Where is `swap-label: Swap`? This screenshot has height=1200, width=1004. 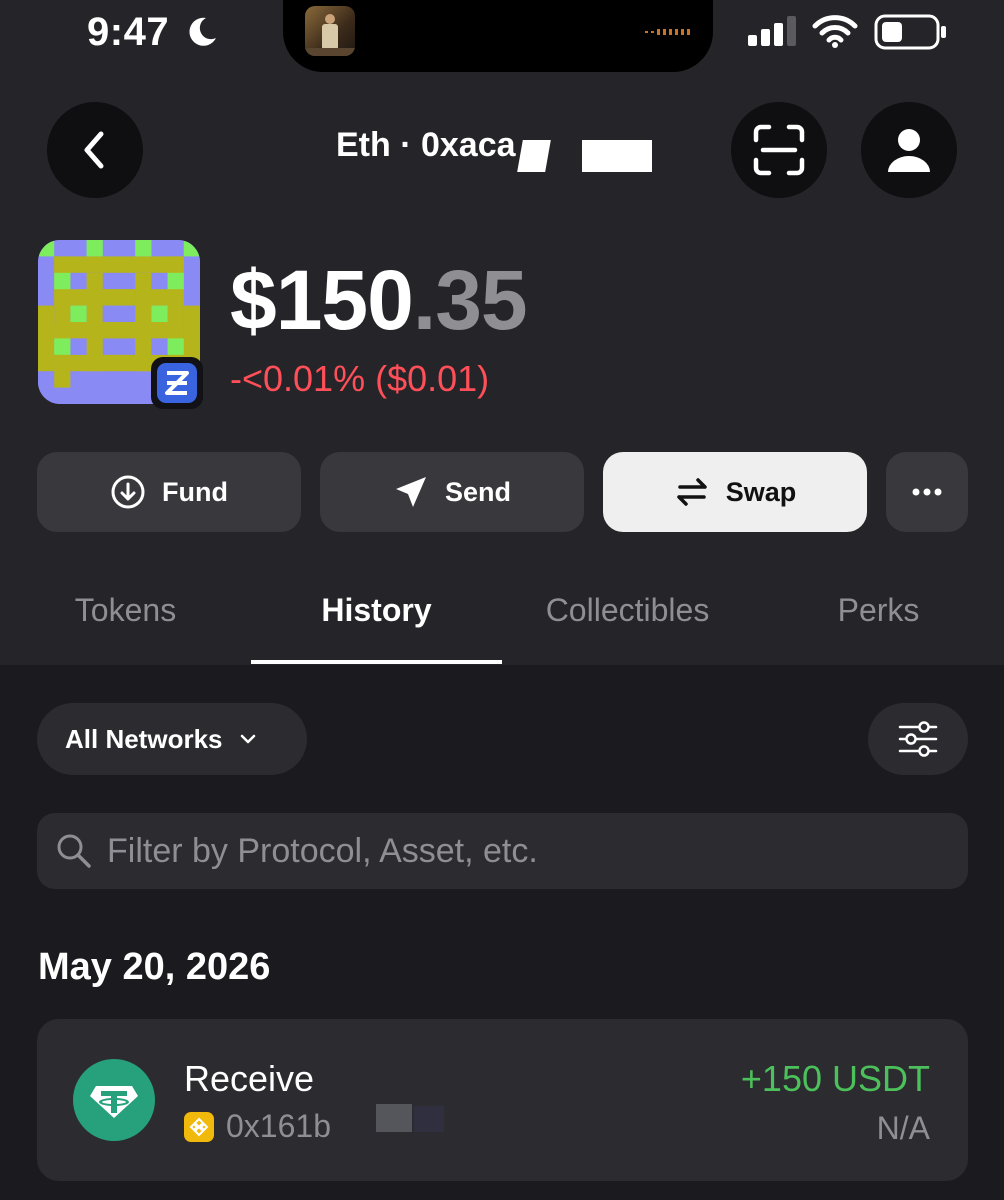
swap-label: Swap is located at coordinates (761, 491).